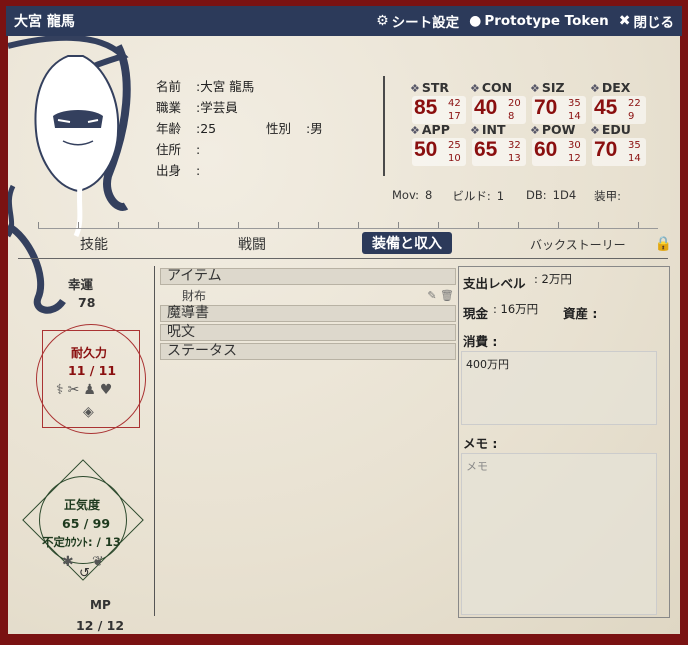  Describe the element at coordinates (556, 279) in the screenshot. I see `spending-amount: 2万円` at that location.